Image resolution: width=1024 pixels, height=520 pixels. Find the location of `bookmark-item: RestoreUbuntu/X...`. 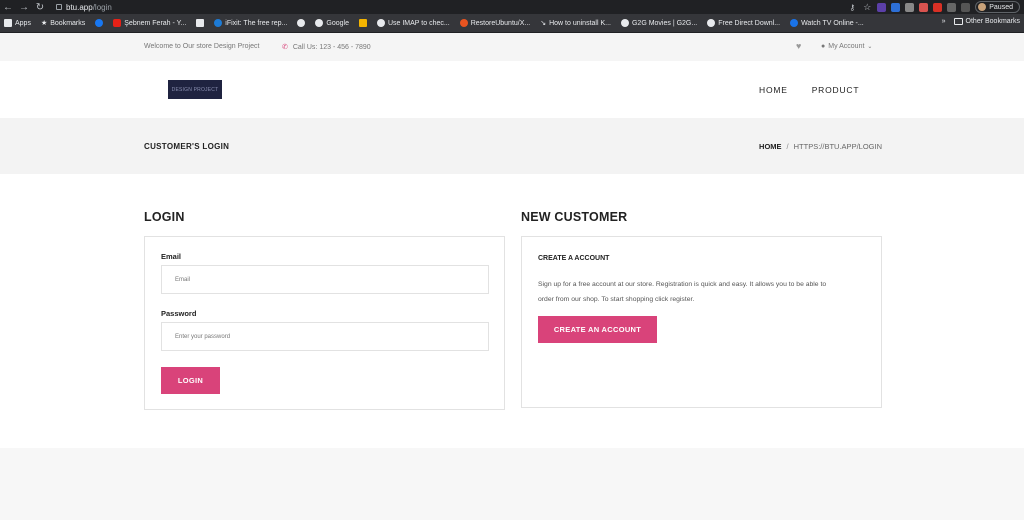

bookmark-item: RestoreUbuntu/X... is located at coordinates (494, 23).